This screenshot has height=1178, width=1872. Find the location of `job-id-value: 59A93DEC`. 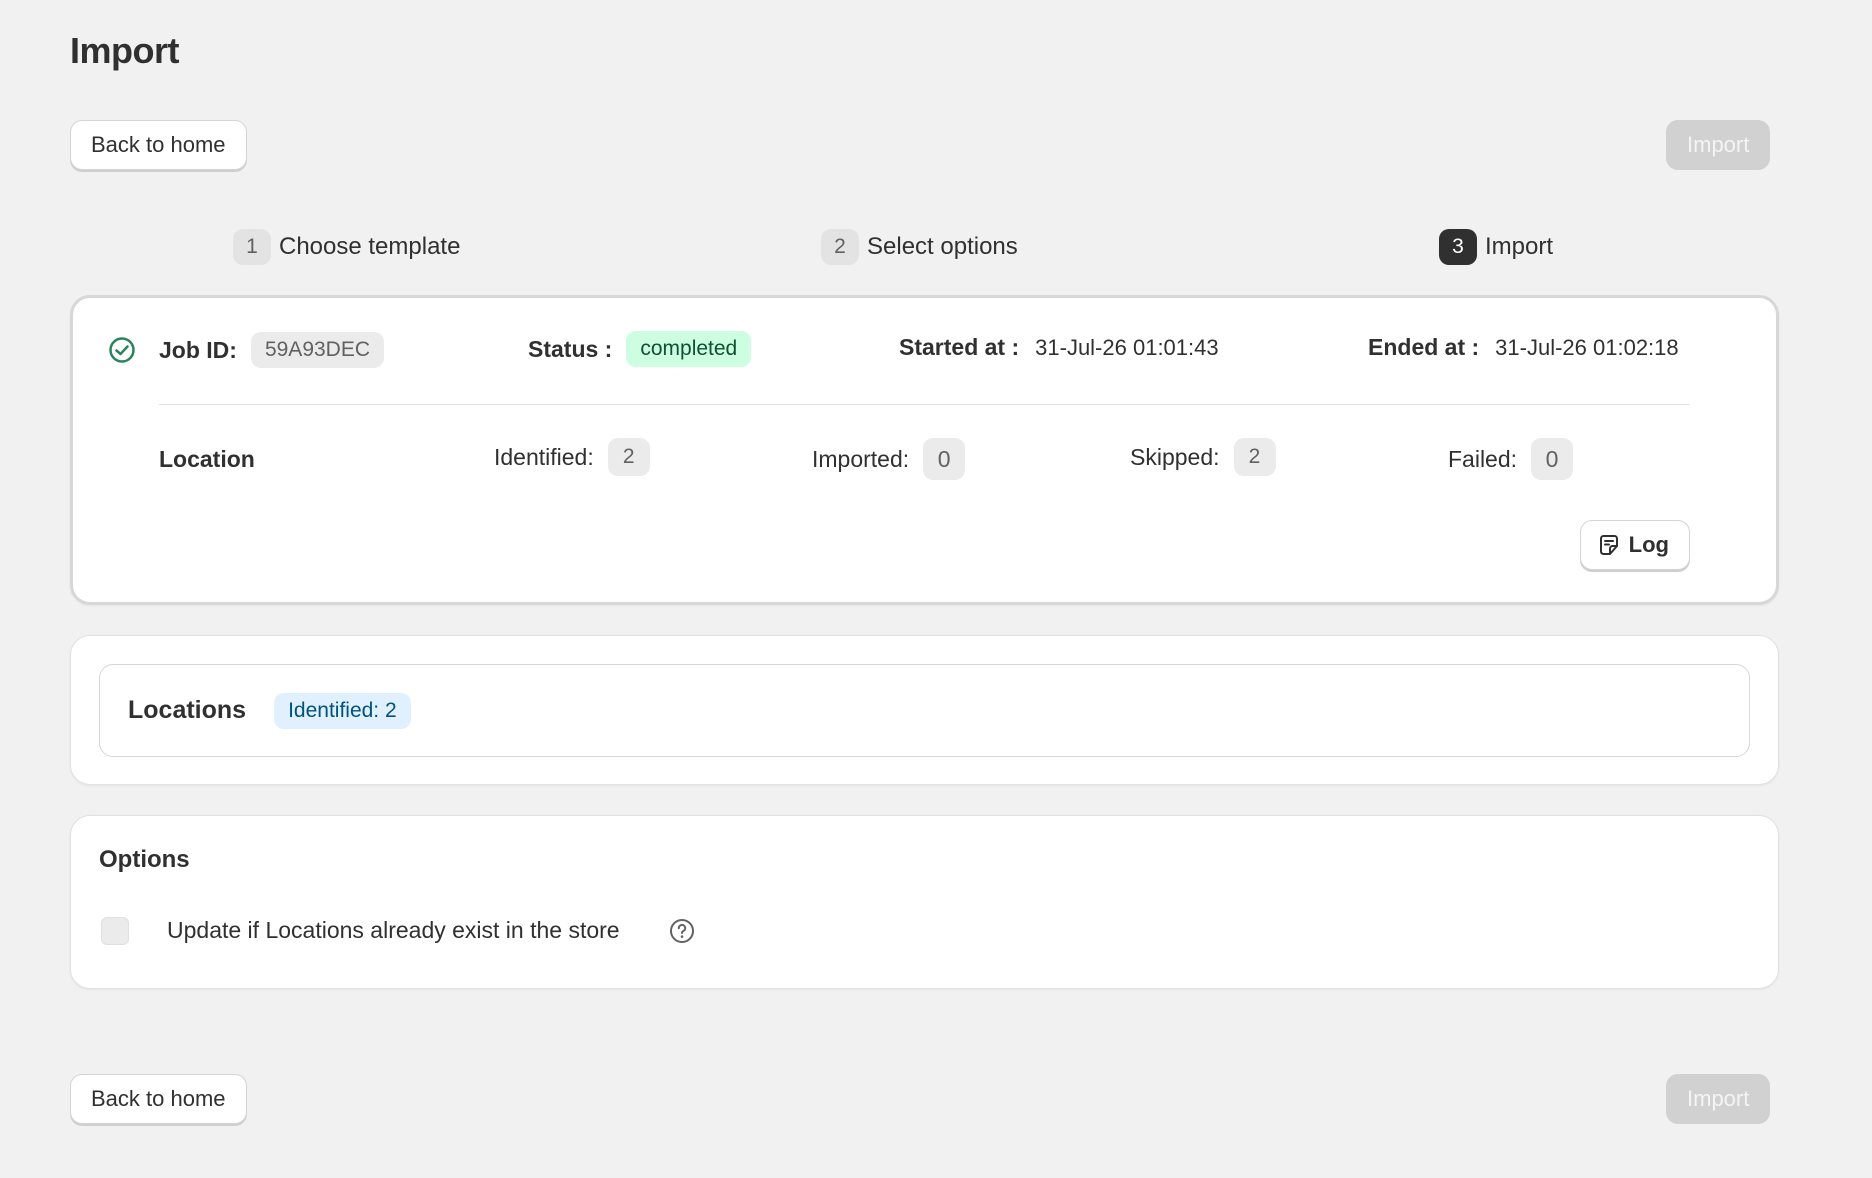

job-id-value: 59A93DEC is located at coordinates (317, 350).